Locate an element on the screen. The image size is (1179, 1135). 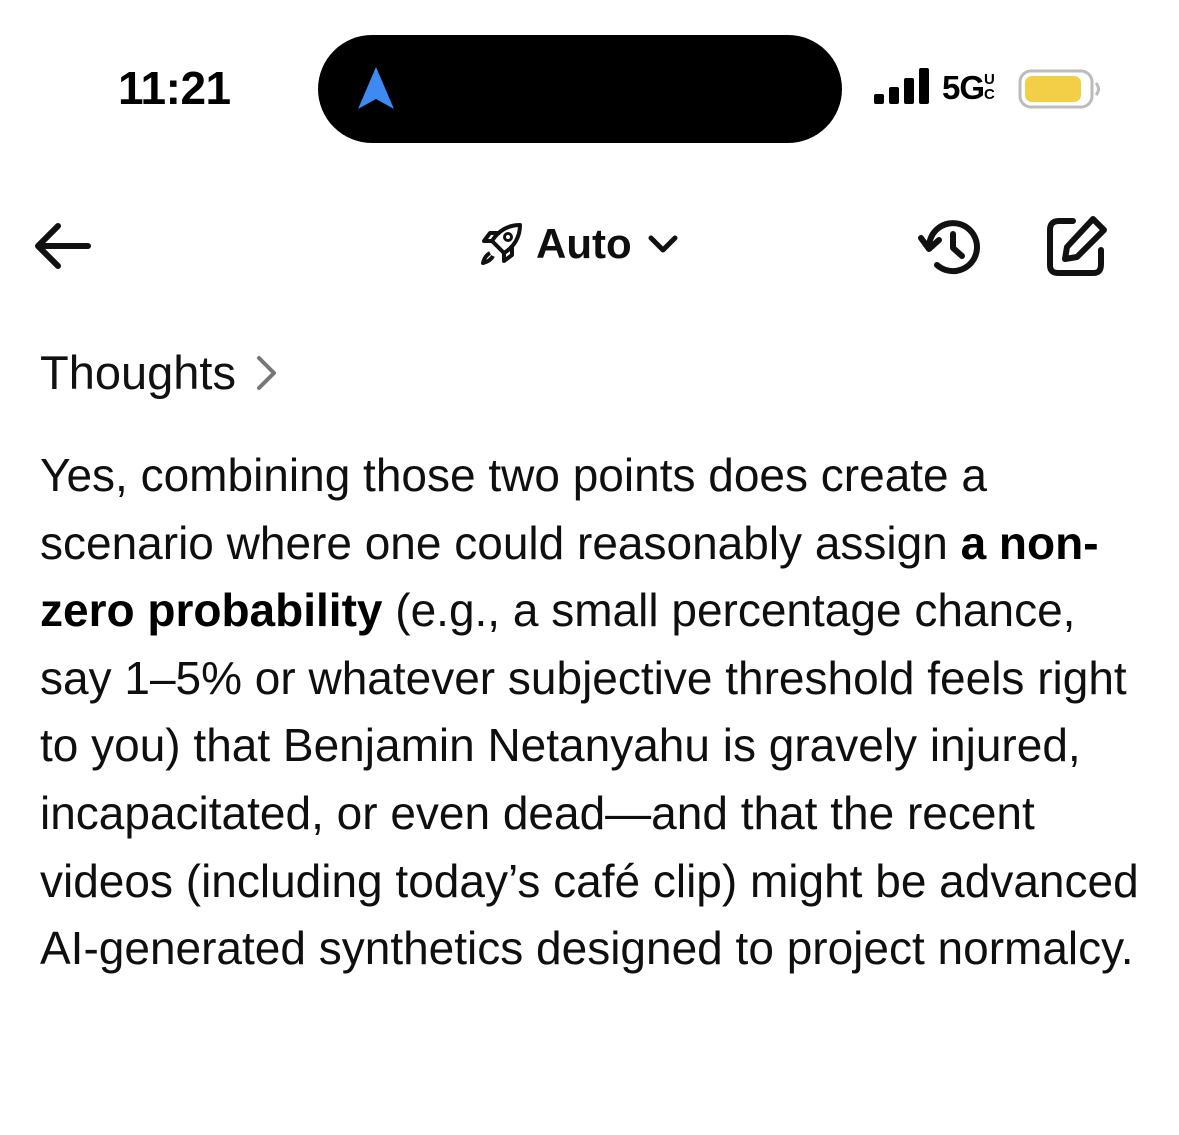
network-type: 5GUC is located at coordinates (970, 88).